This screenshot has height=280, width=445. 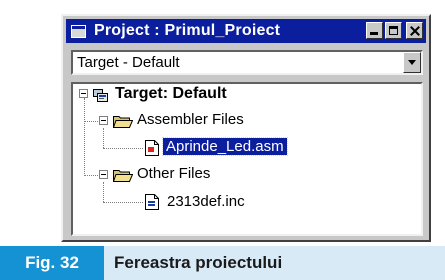 I want to click on tree-group-label: Assembler Files, so click(x=190, y=119).